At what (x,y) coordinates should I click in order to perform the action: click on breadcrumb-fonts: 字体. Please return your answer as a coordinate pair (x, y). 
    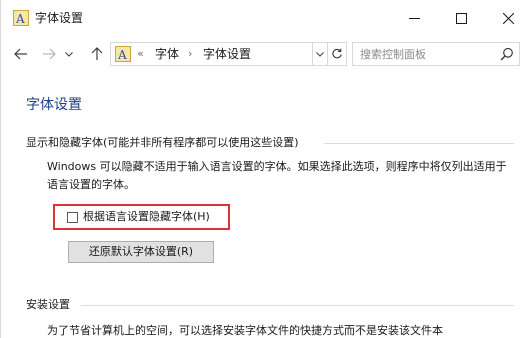
    Looking at the image, I should click on (167, 54).